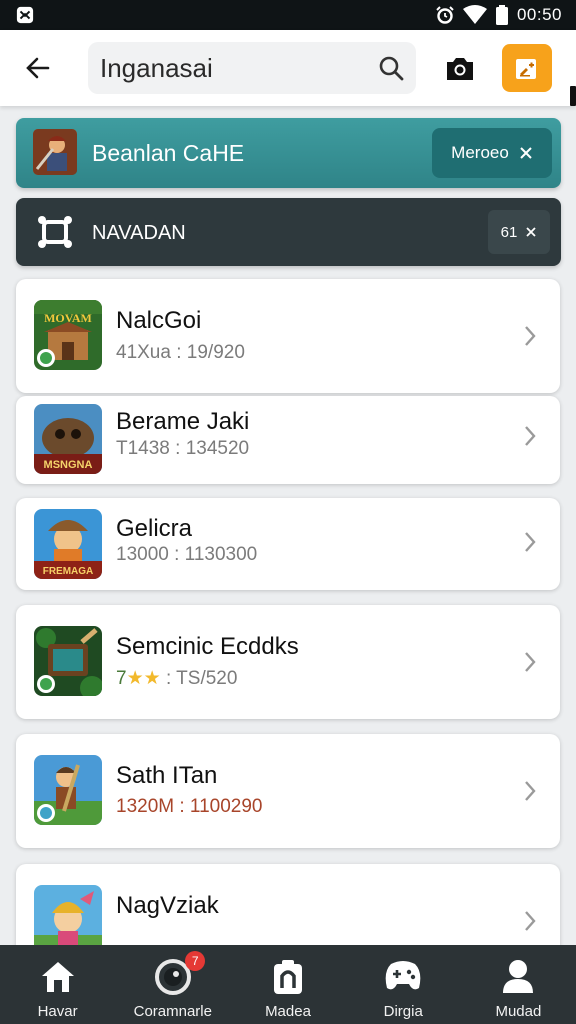 Image resolution: width=576 pixels, height=1024 pixels. What do you see at coordinates (288, 1011) in the screenshot?
I see `nav-label: Madea` at bounding box center [288, 1011].